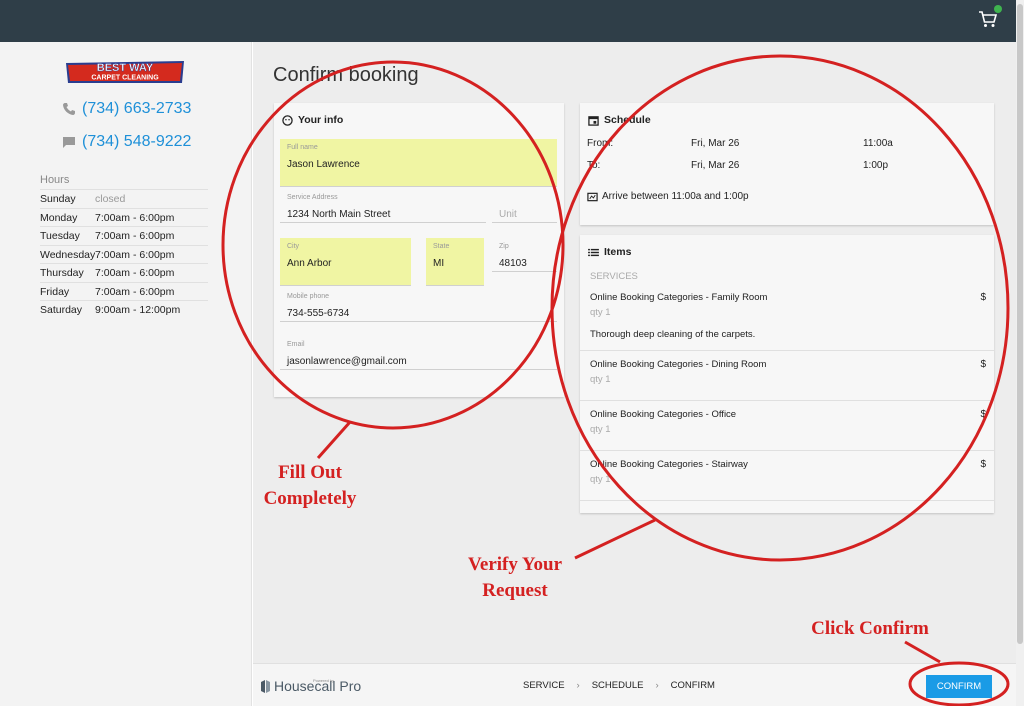 This screenshot has width=1024, height=706. I want to click on state-value: MI, so click(438, 263).